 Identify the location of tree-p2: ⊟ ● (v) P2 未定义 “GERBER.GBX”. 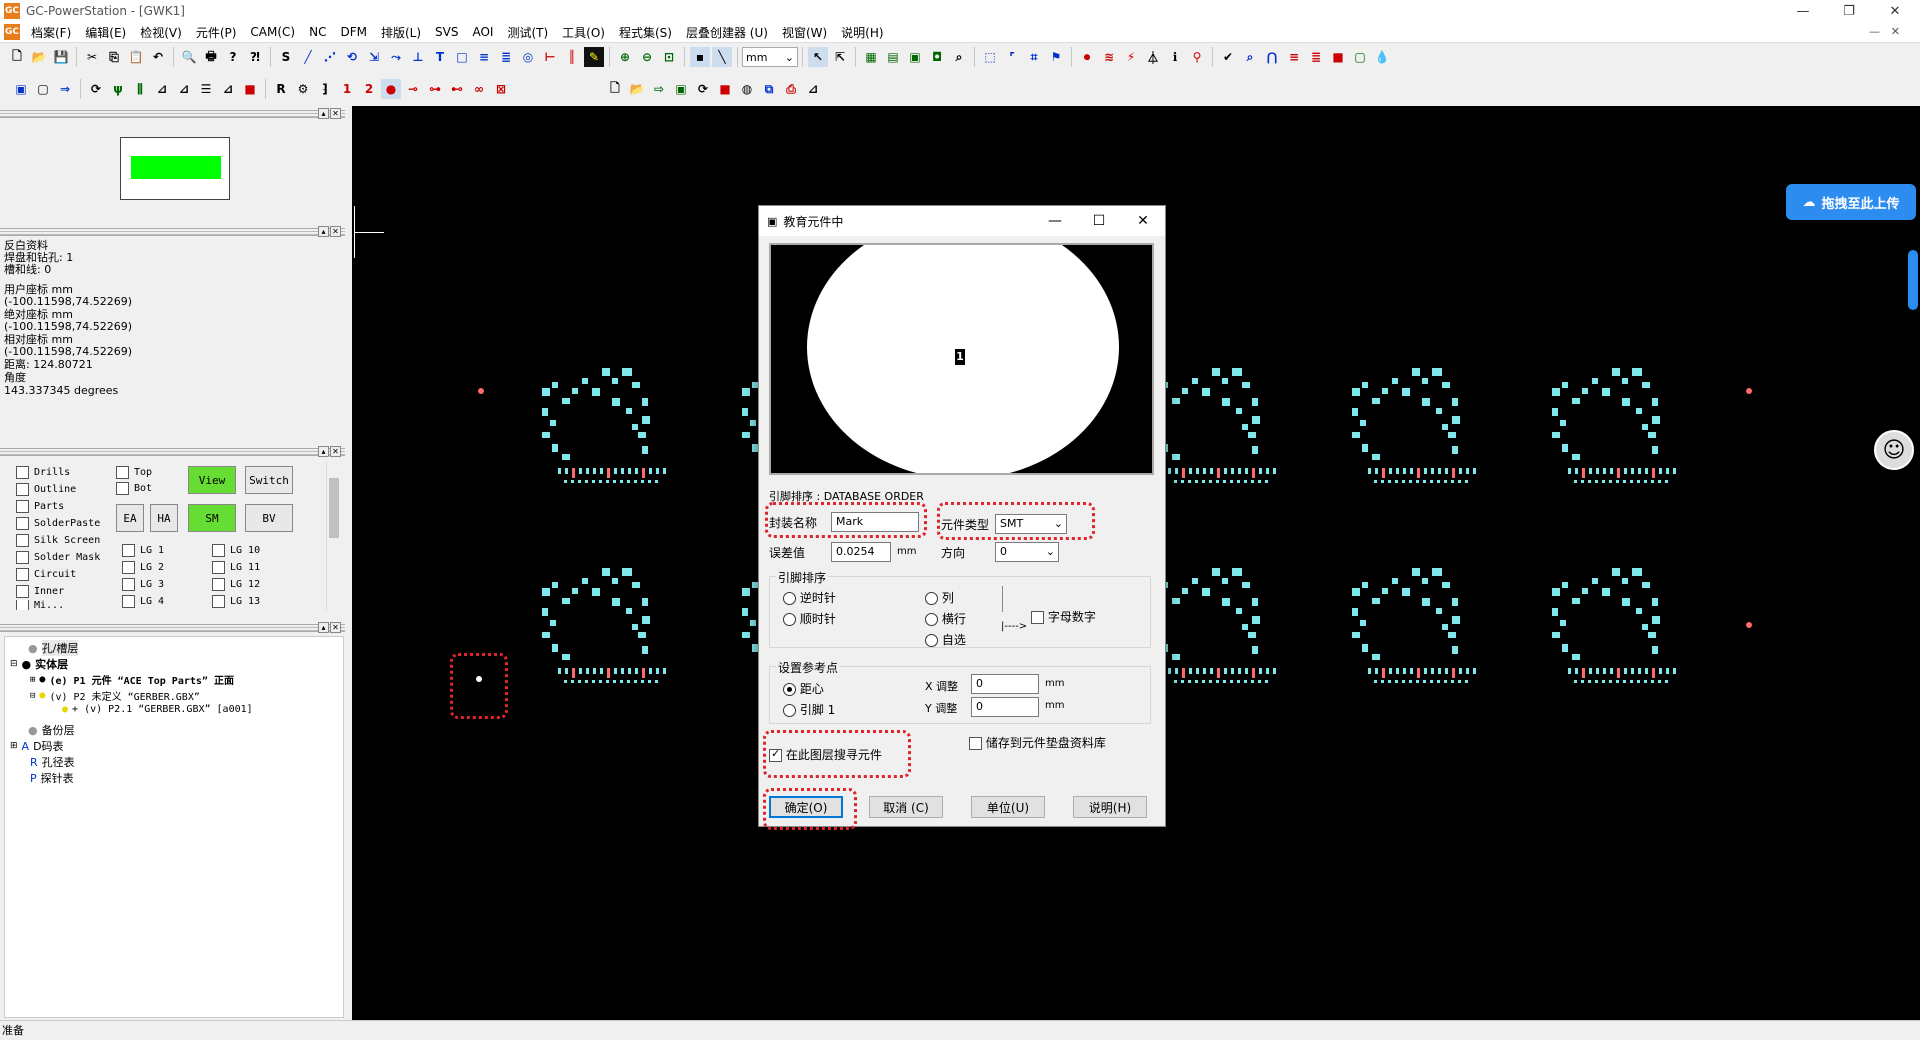
(115, 695).